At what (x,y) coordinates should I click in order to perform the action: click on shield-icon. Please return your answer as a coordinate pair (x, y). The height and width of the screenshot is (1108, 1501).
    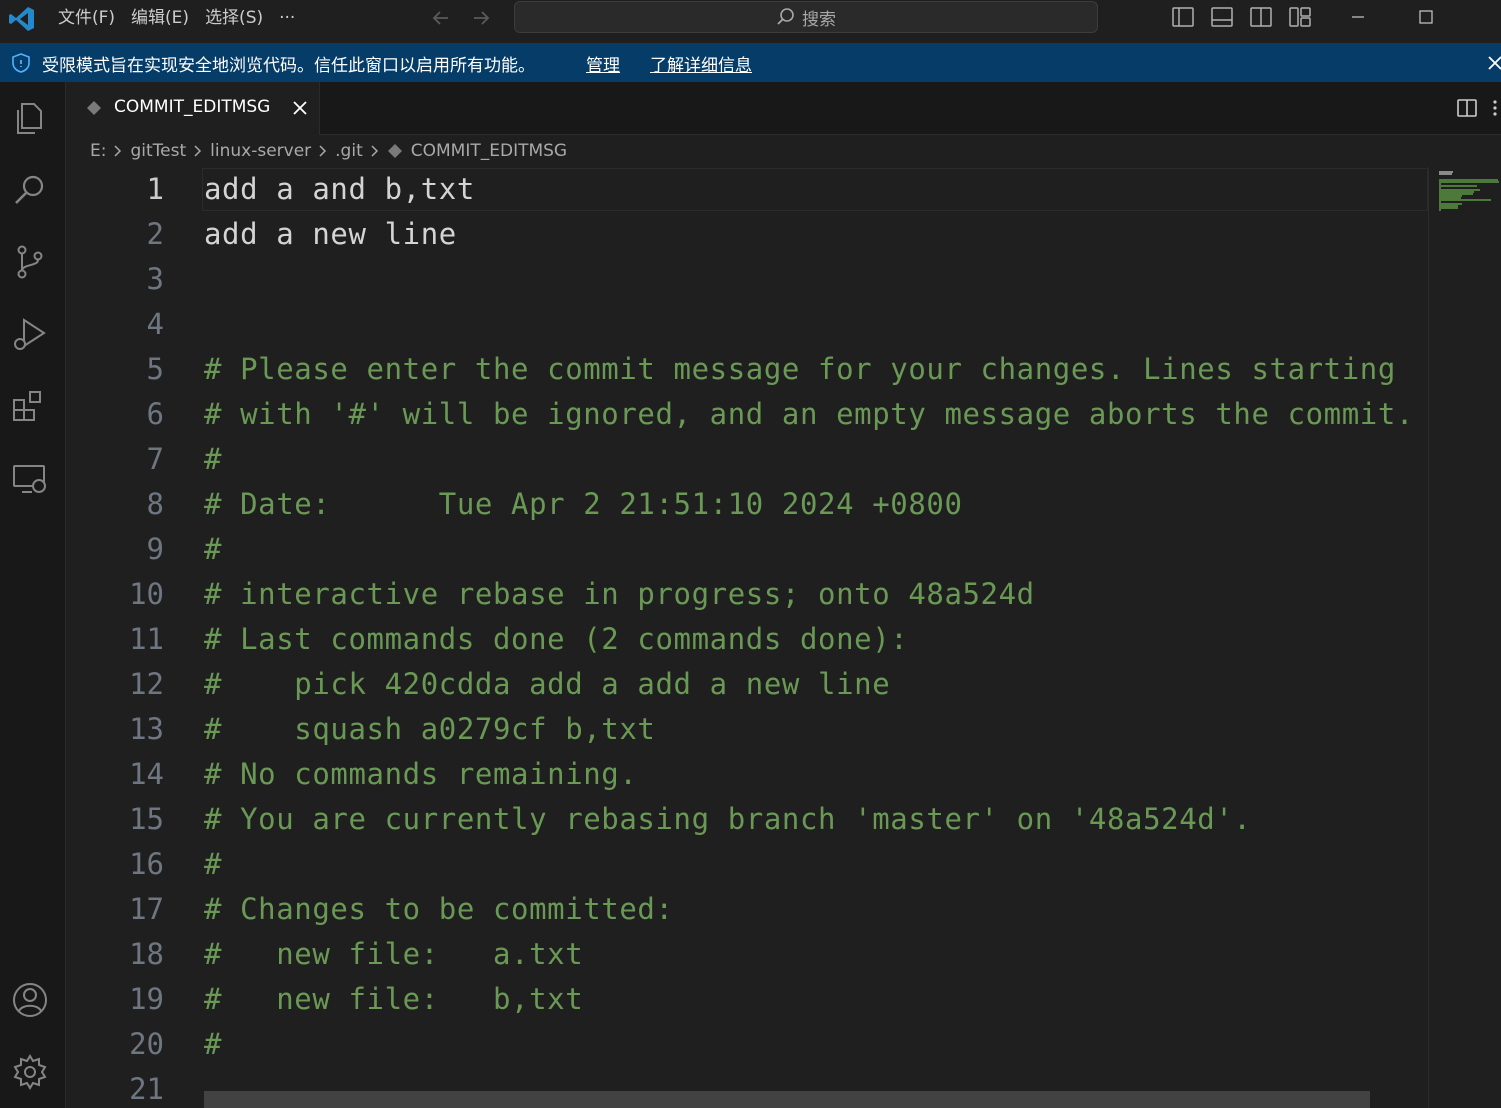
    Looking at the image, I should click on (21, 63).